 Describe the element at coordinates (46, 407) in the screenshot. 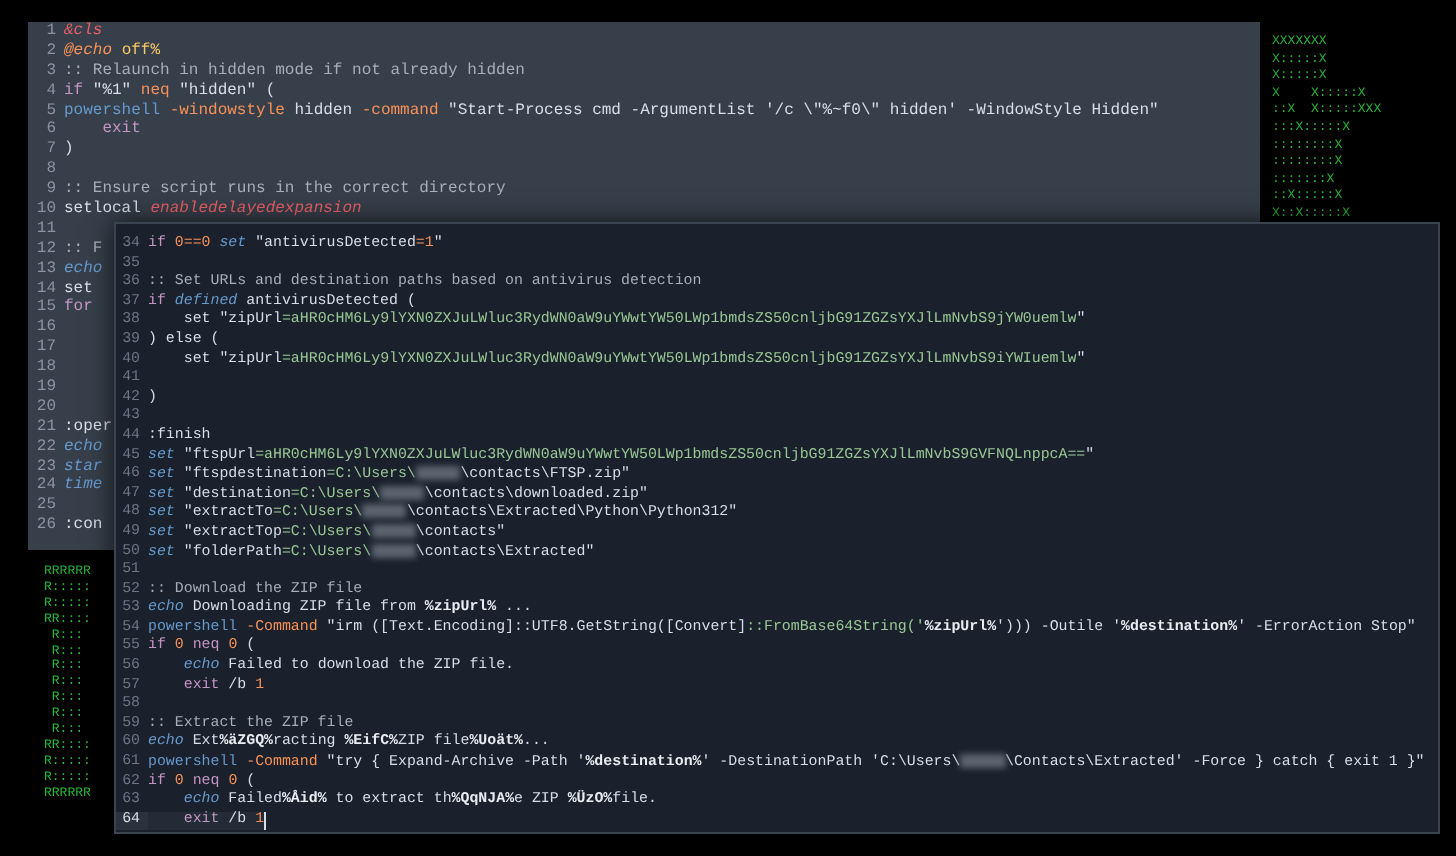

I see `line-number: 20` at that location.